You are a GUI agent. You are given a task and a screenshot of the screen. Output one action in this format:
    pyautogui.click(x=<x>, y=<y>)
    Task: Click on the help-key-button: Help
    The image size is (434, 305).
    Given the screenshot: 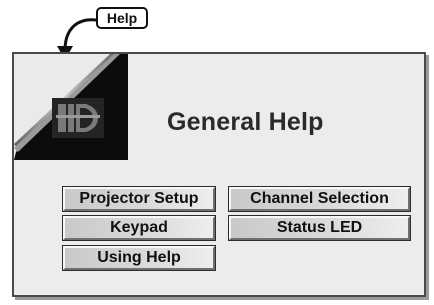 What is the action you would take?
    pyautogui.click(x=122, y=18)
    